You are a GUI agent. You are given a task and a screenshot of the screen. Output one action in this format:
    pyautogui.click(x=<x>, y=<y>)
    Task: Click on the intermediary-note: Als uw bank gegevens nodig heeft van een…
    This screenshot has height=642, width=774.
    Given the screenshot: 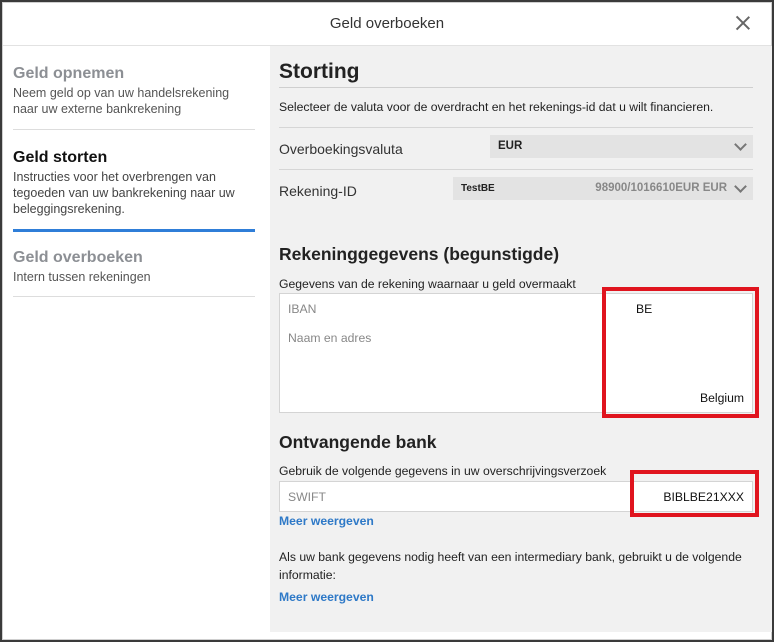 What is the action you would take?
    pyautogui.click(x=510, y=566)
    